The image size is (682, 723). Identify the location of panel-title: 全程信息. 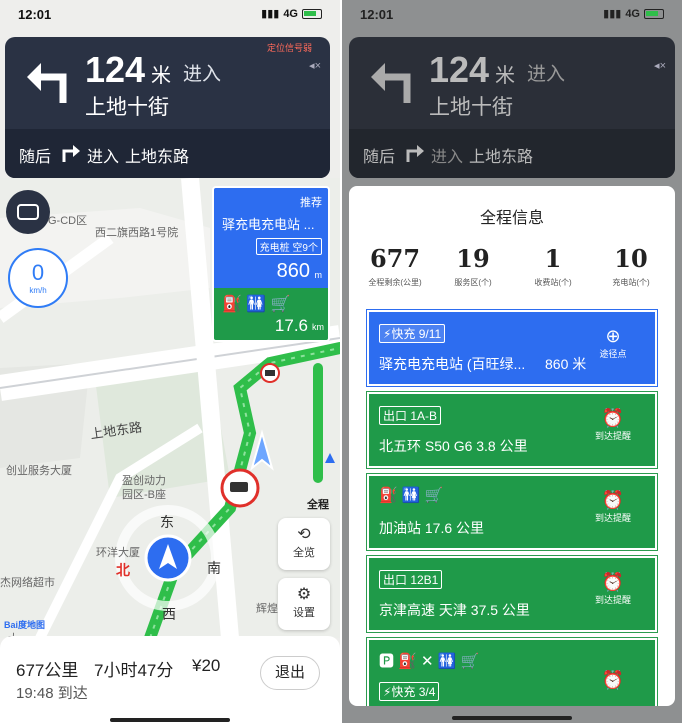
(511, 218).